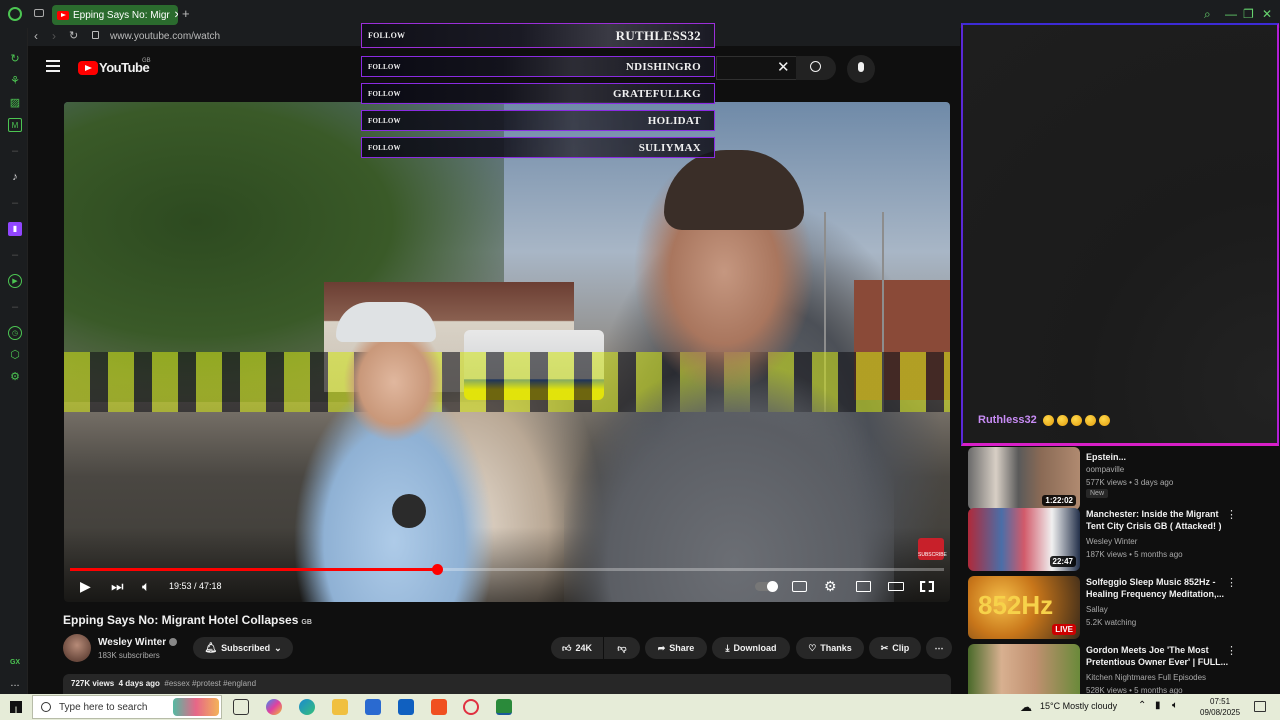  What do you see at coordinates (15, 14) in the screenshot?
I see `opera-gx-logo-icon` at bounding box center [15, 14].